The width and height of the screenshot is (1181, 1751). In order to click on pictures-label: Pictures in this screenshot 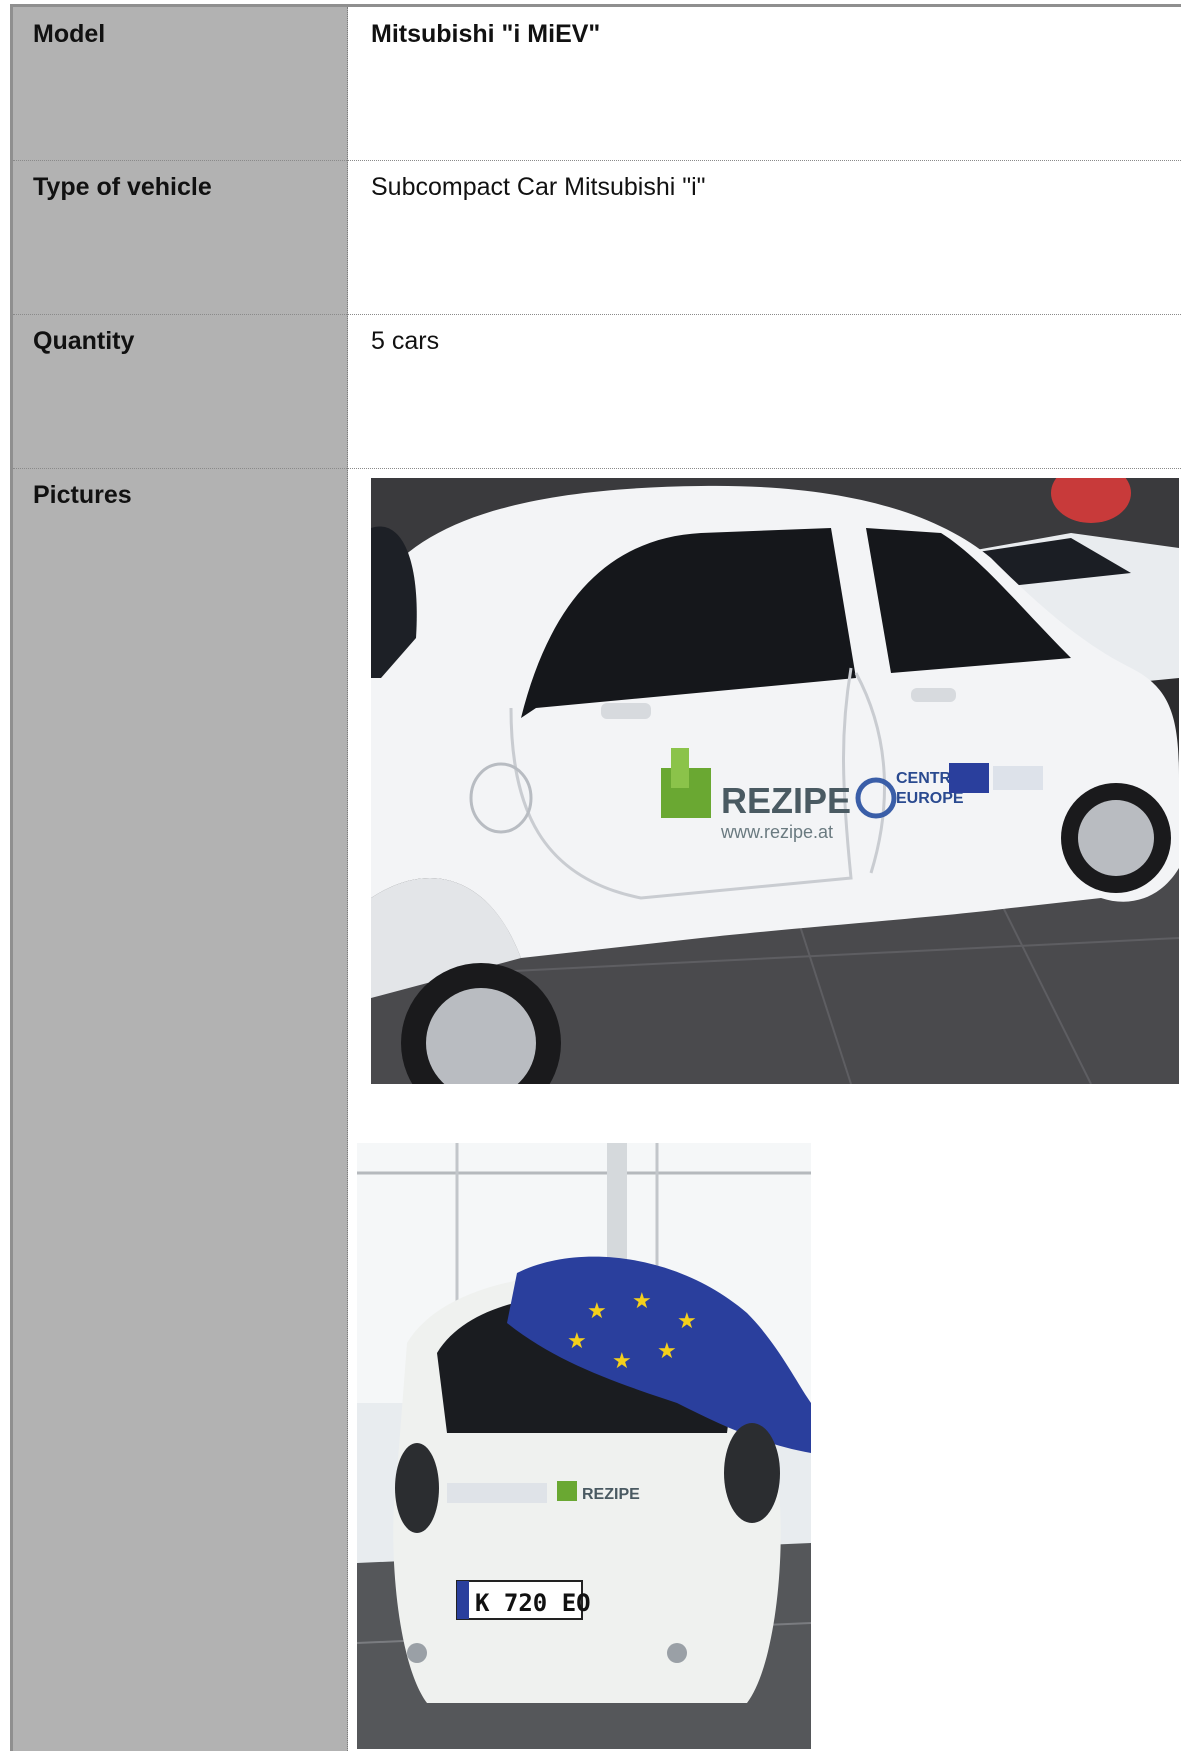, I will do `click(82, 495)`.